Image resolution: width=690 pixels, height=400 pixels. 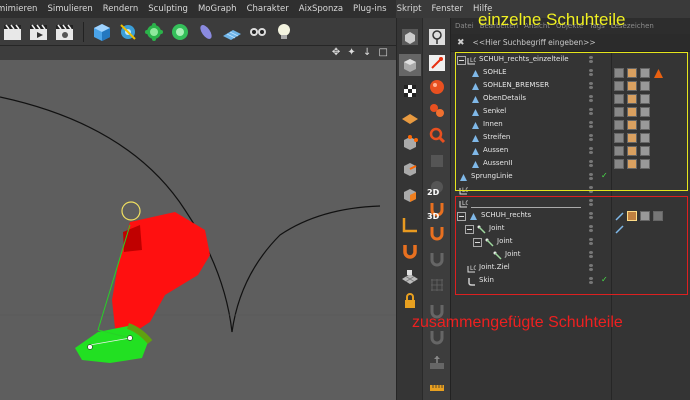 What do you see at coordinates (437, 63) in the screenshot?
I see `orange-marker-icon` at bounding box center [437, 63].